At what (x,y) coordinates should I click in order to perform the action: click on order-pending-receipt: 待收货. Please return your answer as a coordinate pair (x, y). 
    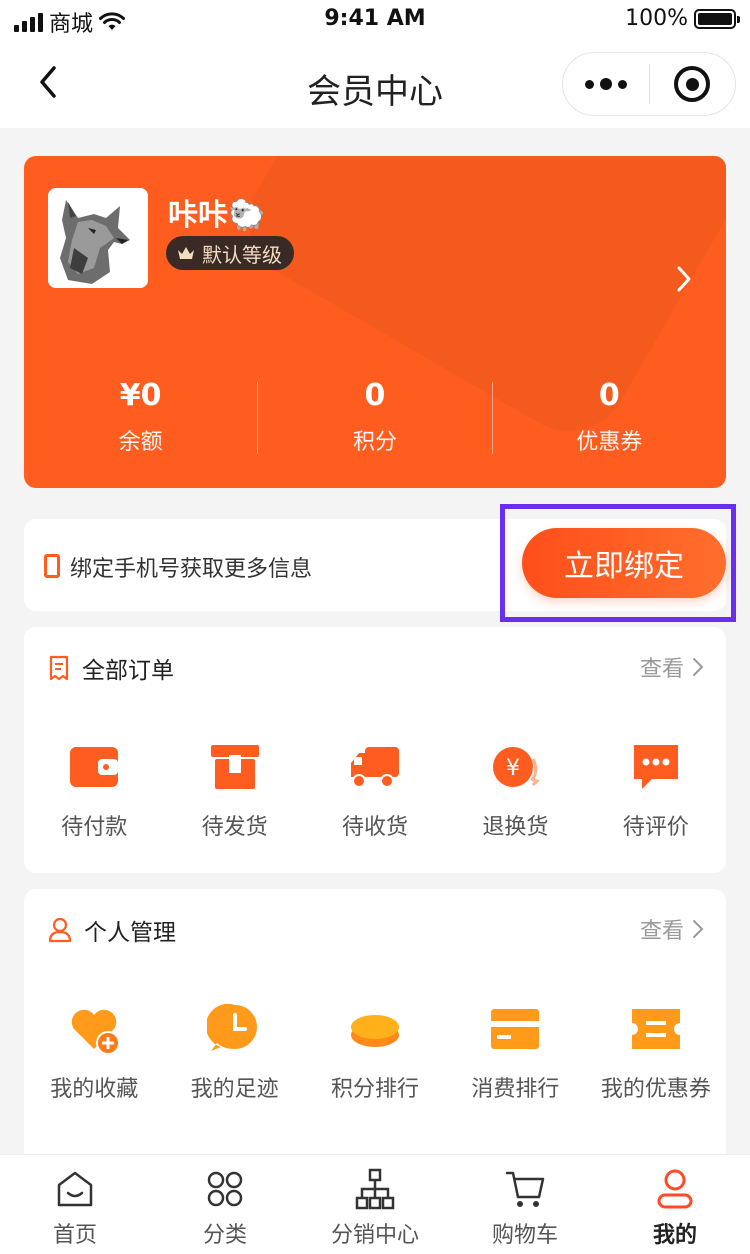
    Looking at the image, I should click on (375, 790).